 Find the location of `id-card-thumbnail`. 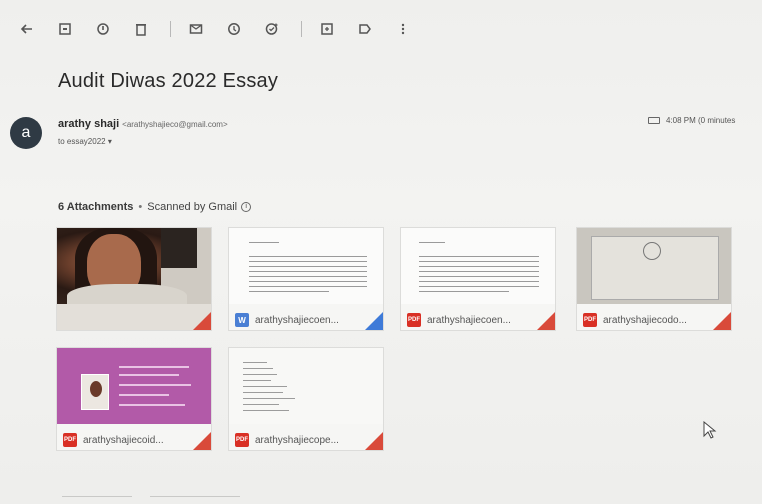

id-card-thumbnail is located at coordinates (134, 386).